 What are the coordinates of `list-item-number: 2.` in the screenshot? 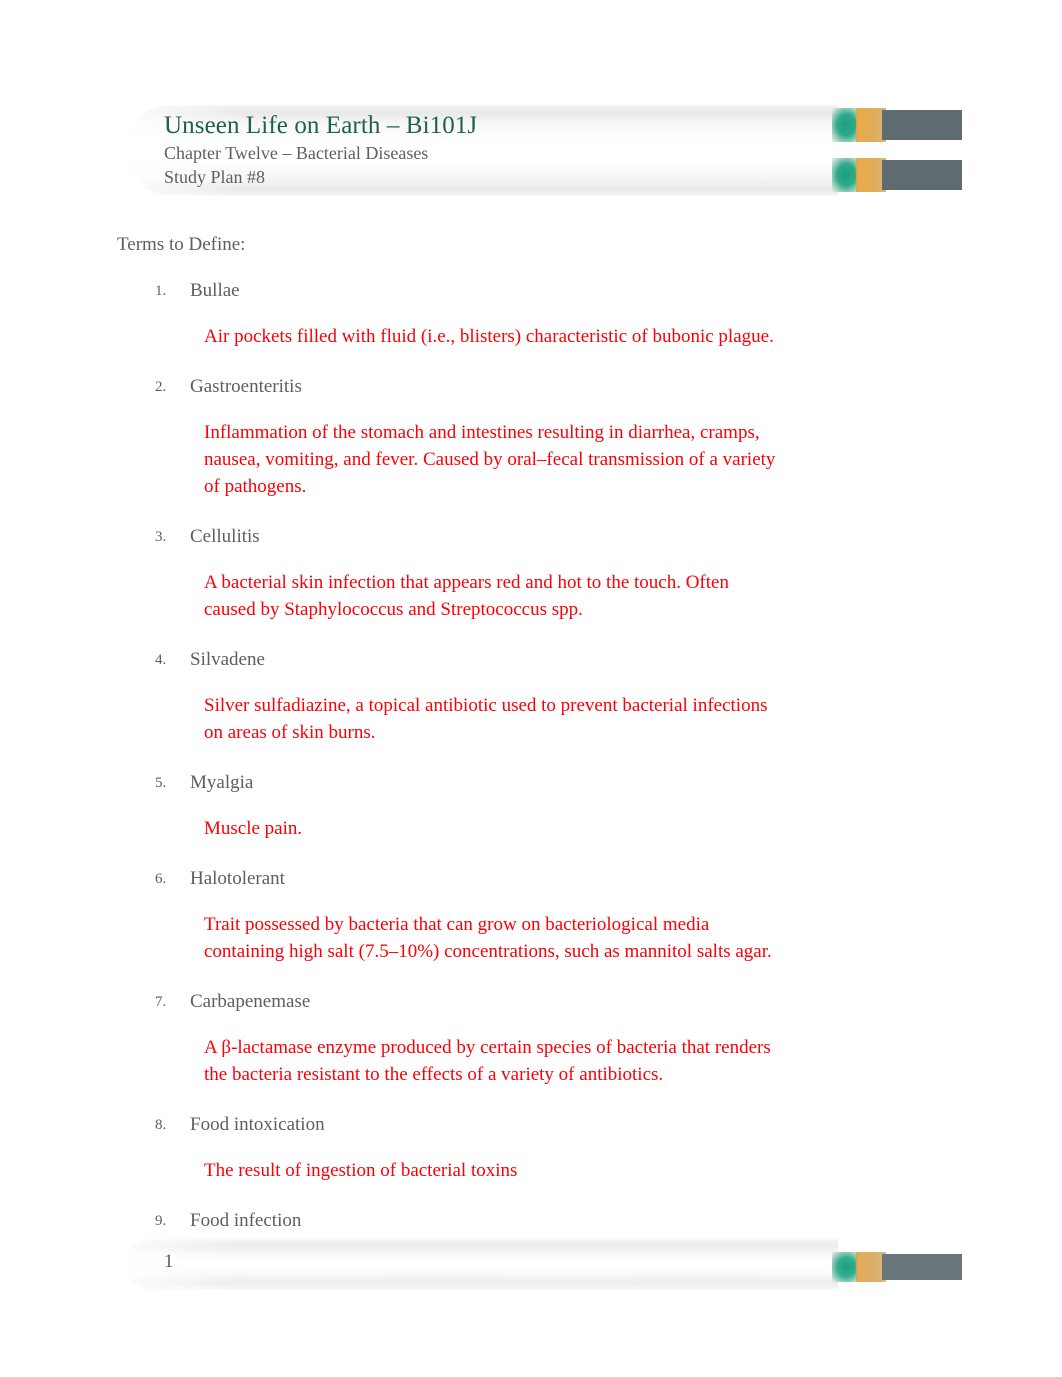 It's located at (161, 387).